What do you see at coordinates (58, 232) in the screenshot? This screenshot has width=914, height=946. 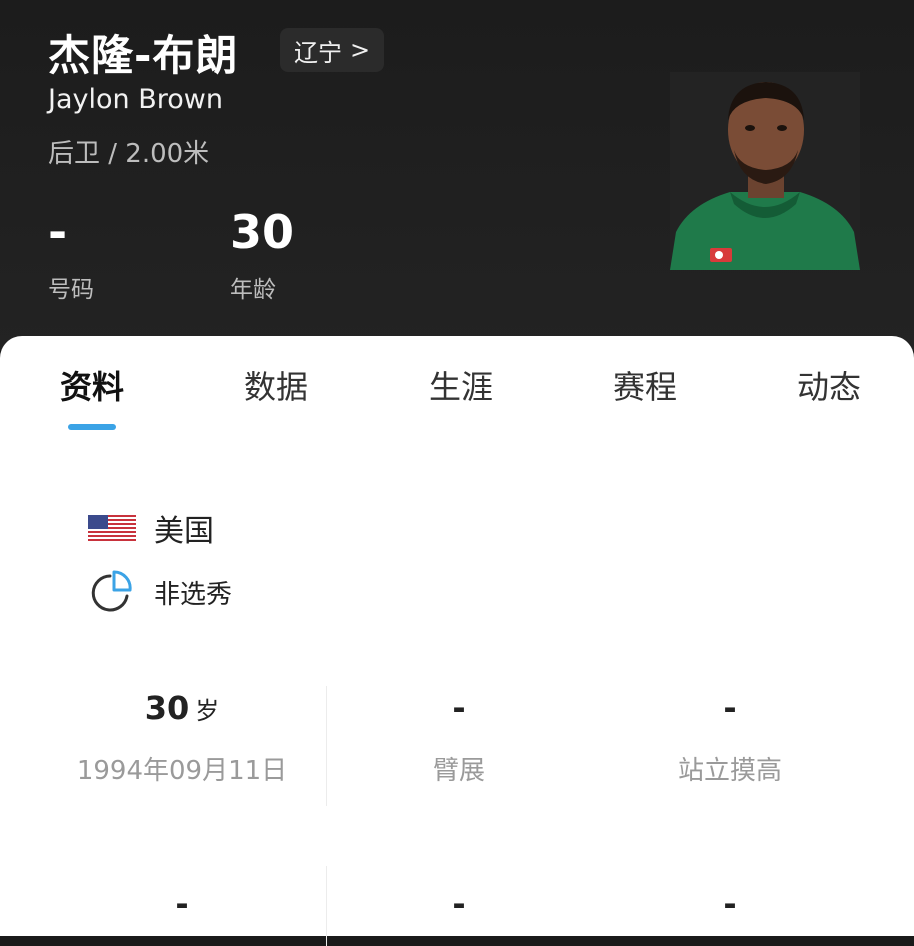 I see `stat-value: -` at bounding box center [58, 232].